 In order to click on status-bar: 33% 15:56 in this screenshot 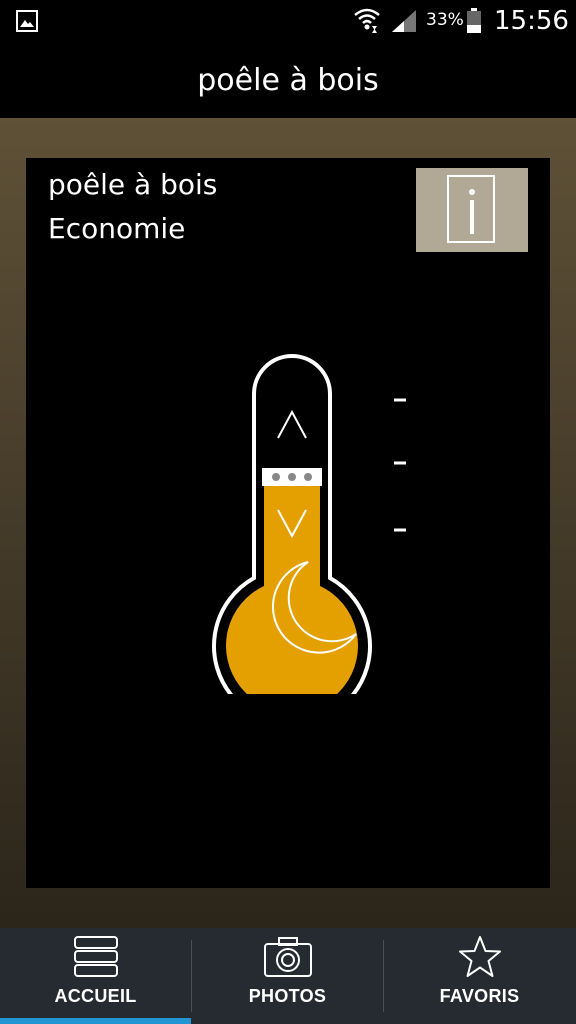, I will do `click(288, 22)`.